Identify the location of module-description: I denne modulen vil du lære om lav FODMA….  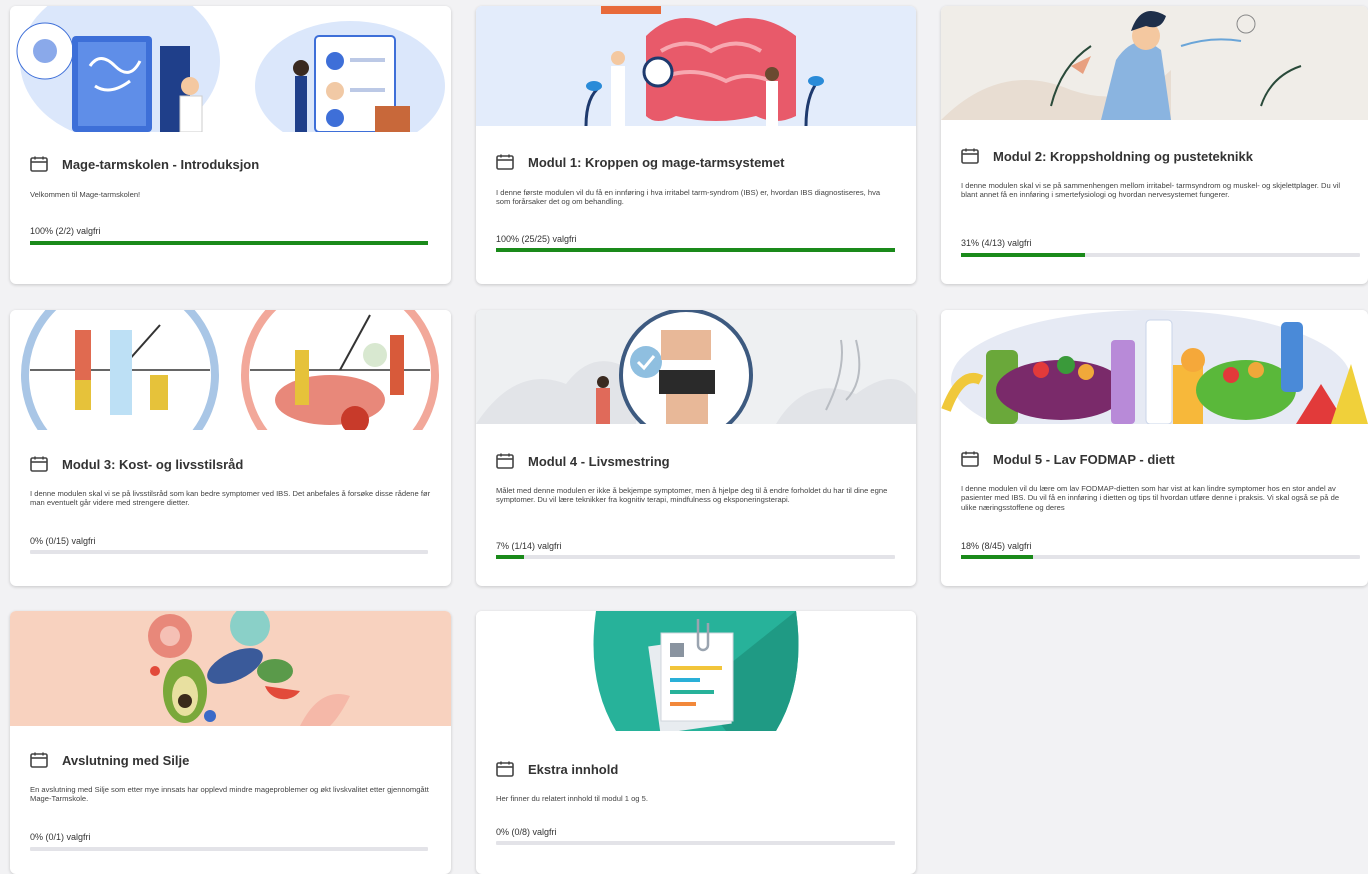
(1150, 498).